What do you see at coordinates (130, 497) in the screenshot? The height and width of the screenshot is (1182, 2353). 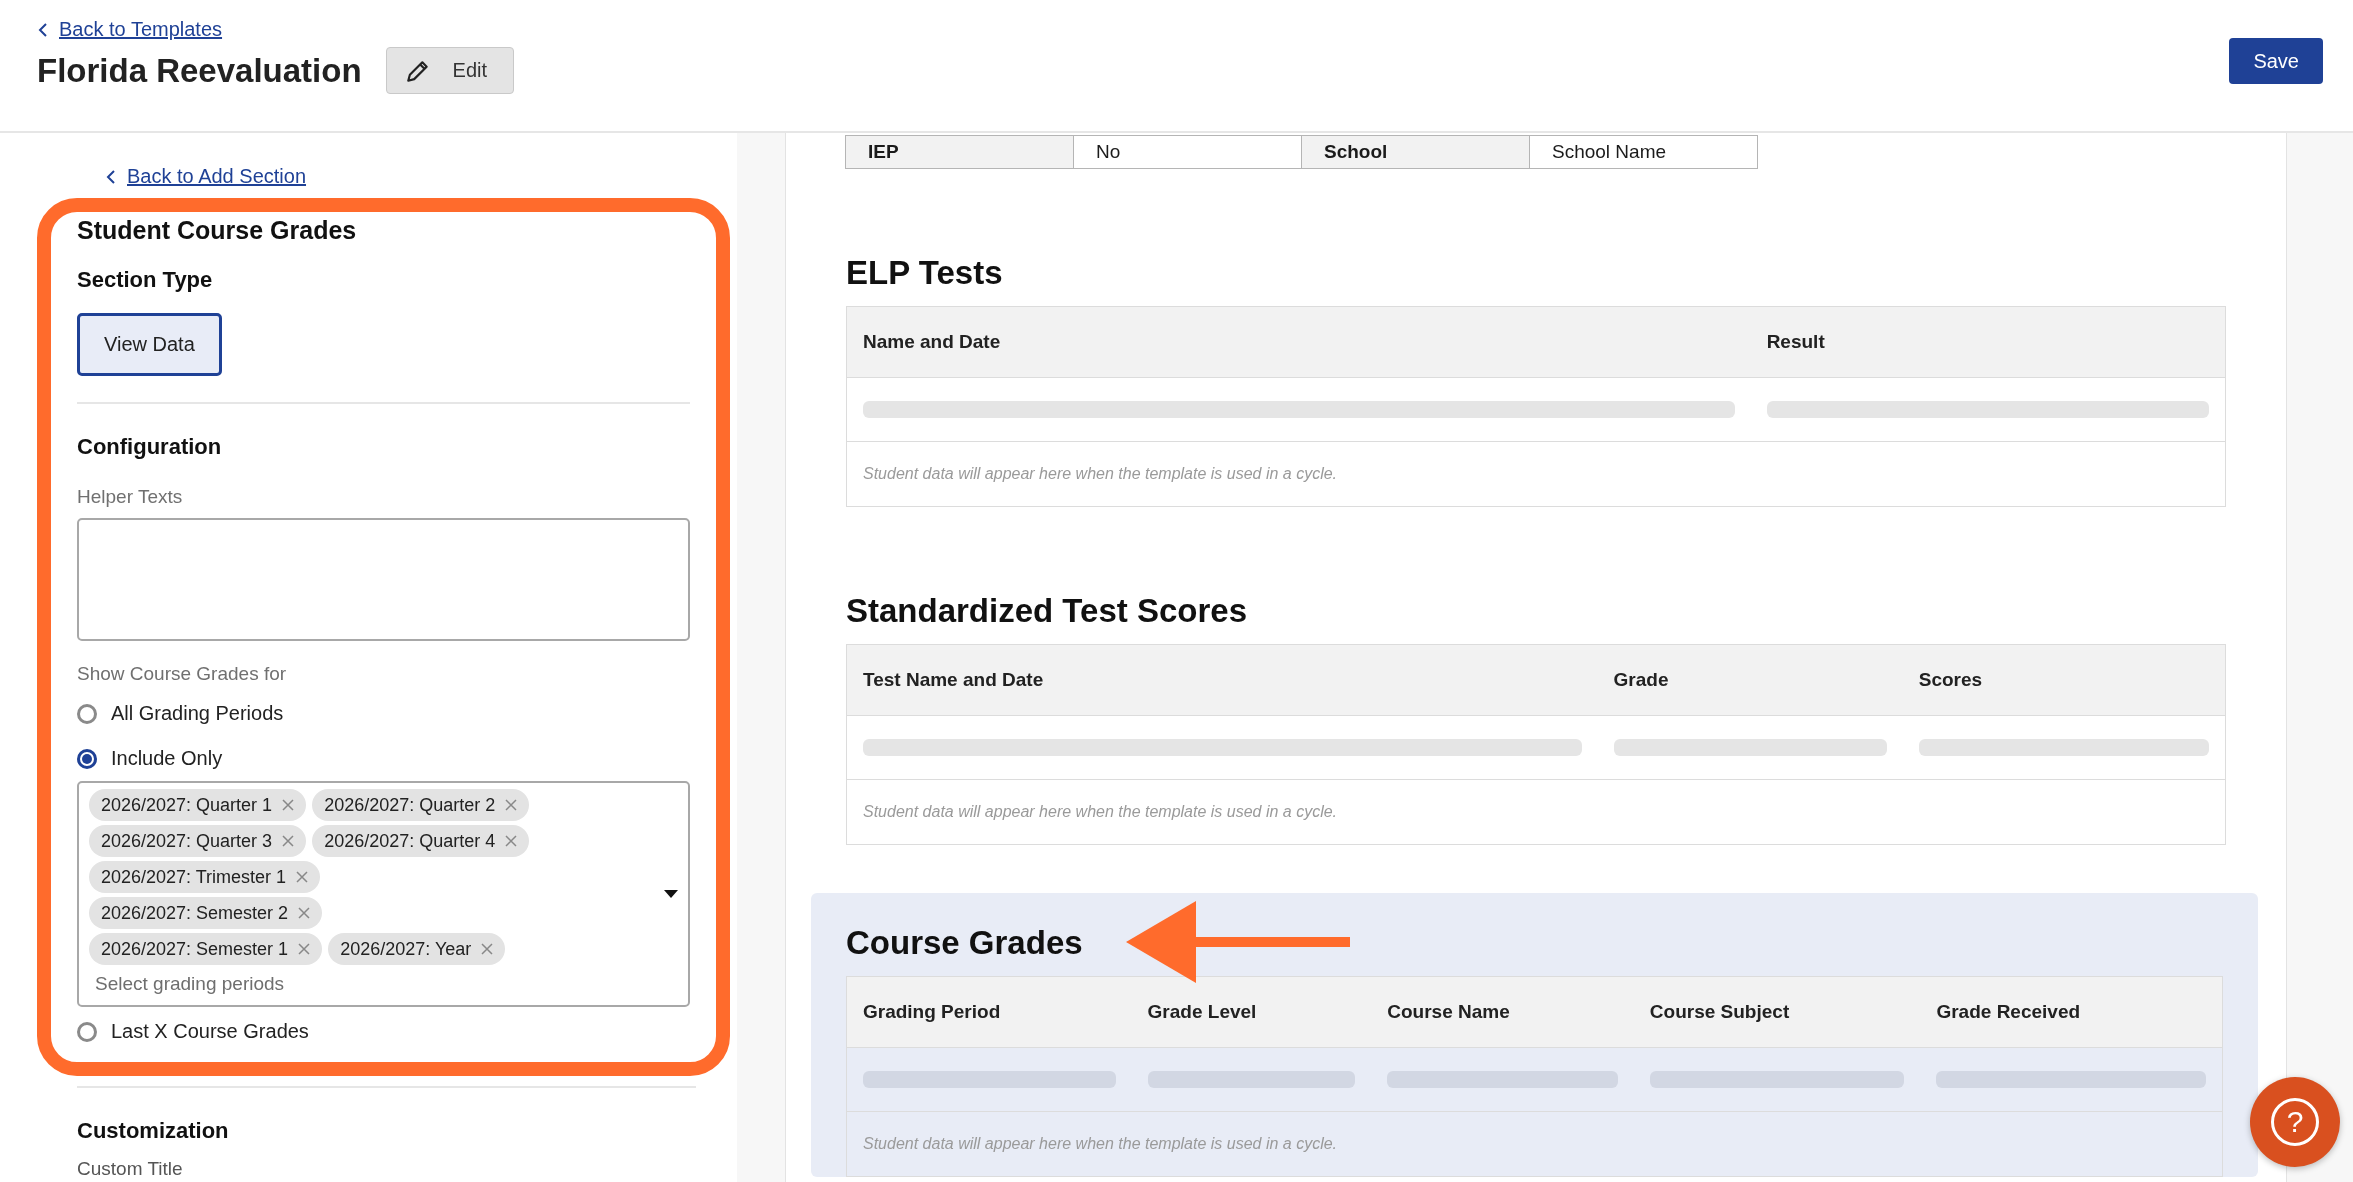 I see `field-label: Helper Texts` at bounding box center [130, 497].